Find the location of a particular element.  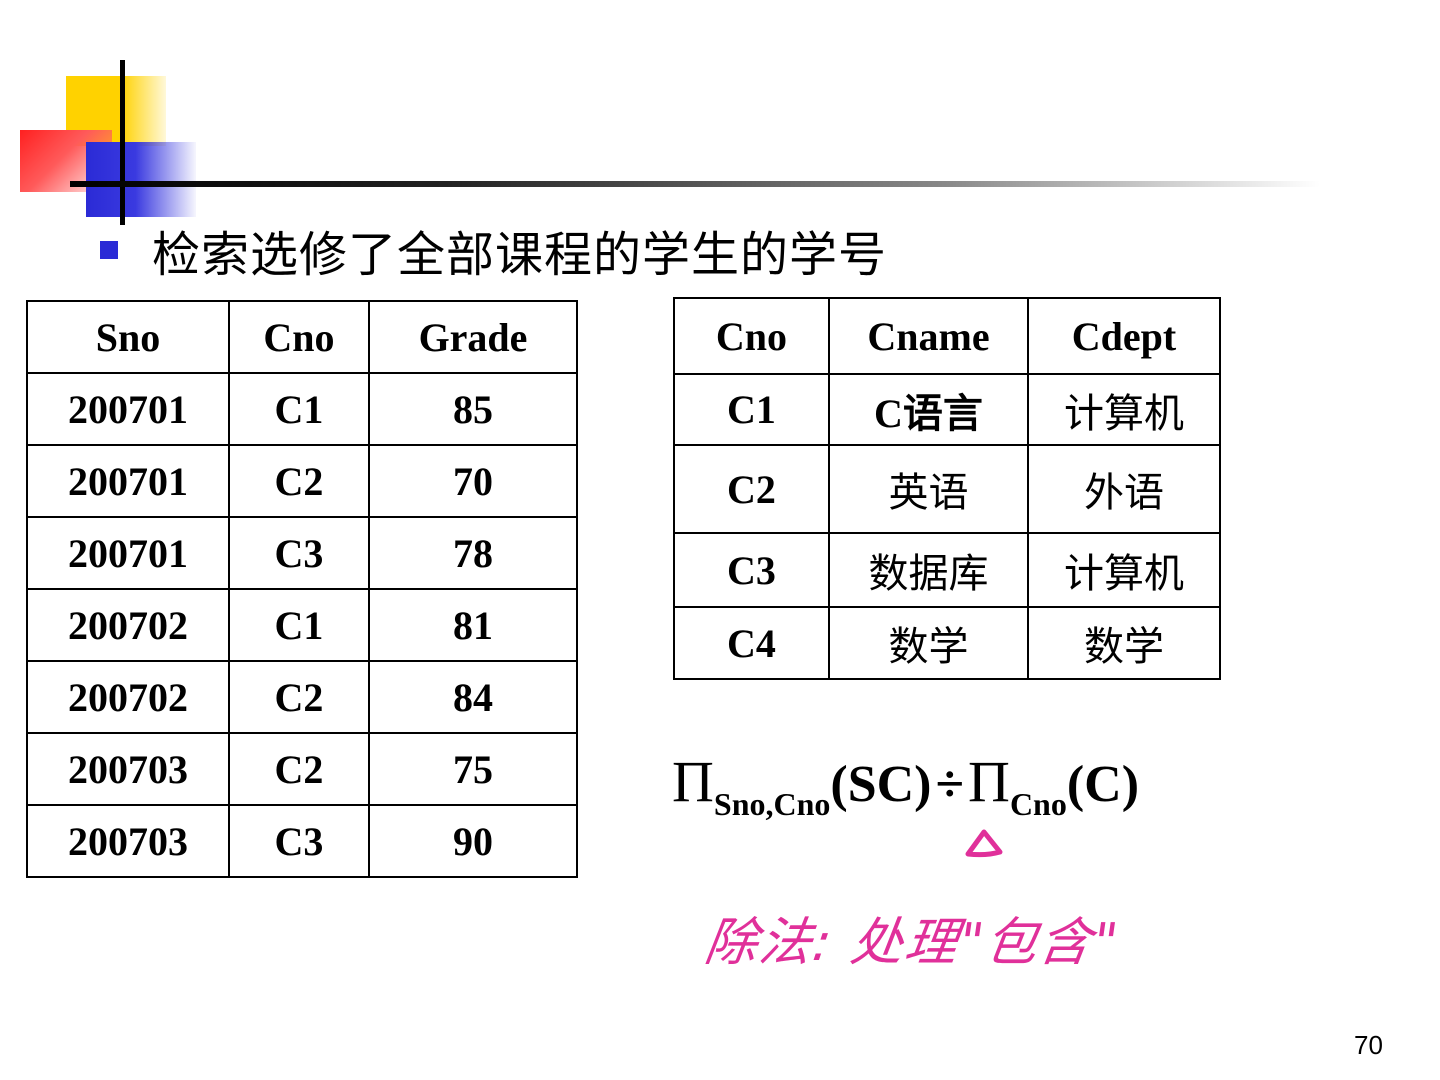

projection-subscript: Cno is located at coordinates (1038, 804).